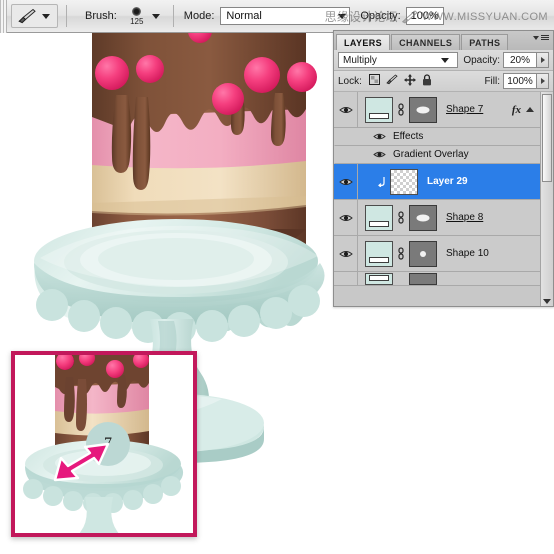 Image resolution: width=554 pixels, height=554 pixels. I want to click on brush-preview: 125, so click(137, 16).